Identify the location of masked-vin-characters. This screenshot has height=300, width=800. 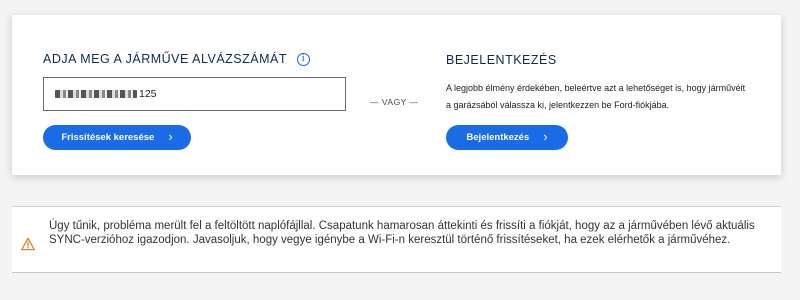
(96, 94).